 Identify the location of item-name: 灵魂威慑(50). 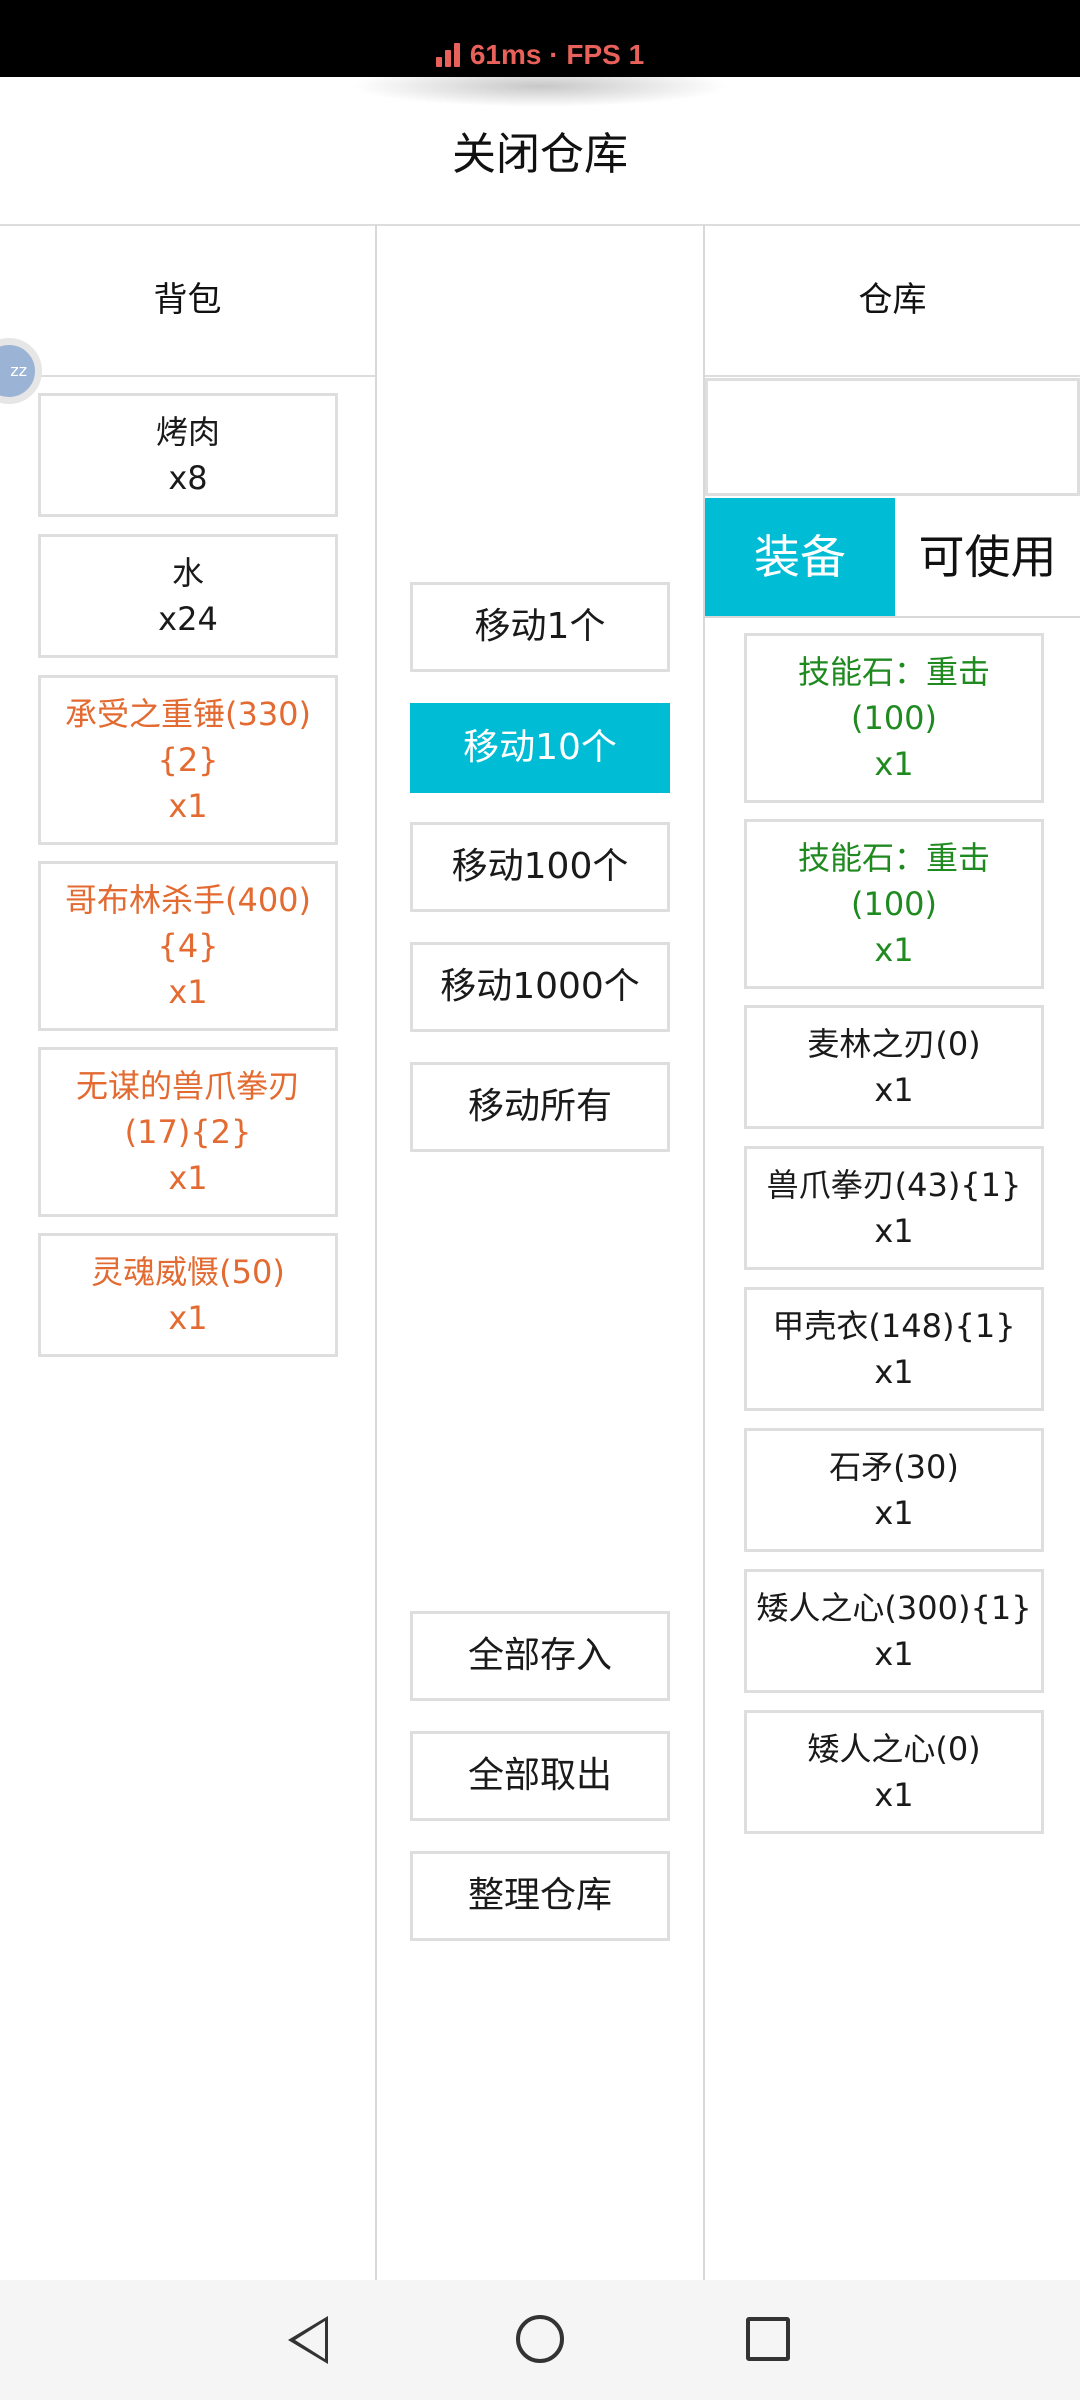
(188, 1272).